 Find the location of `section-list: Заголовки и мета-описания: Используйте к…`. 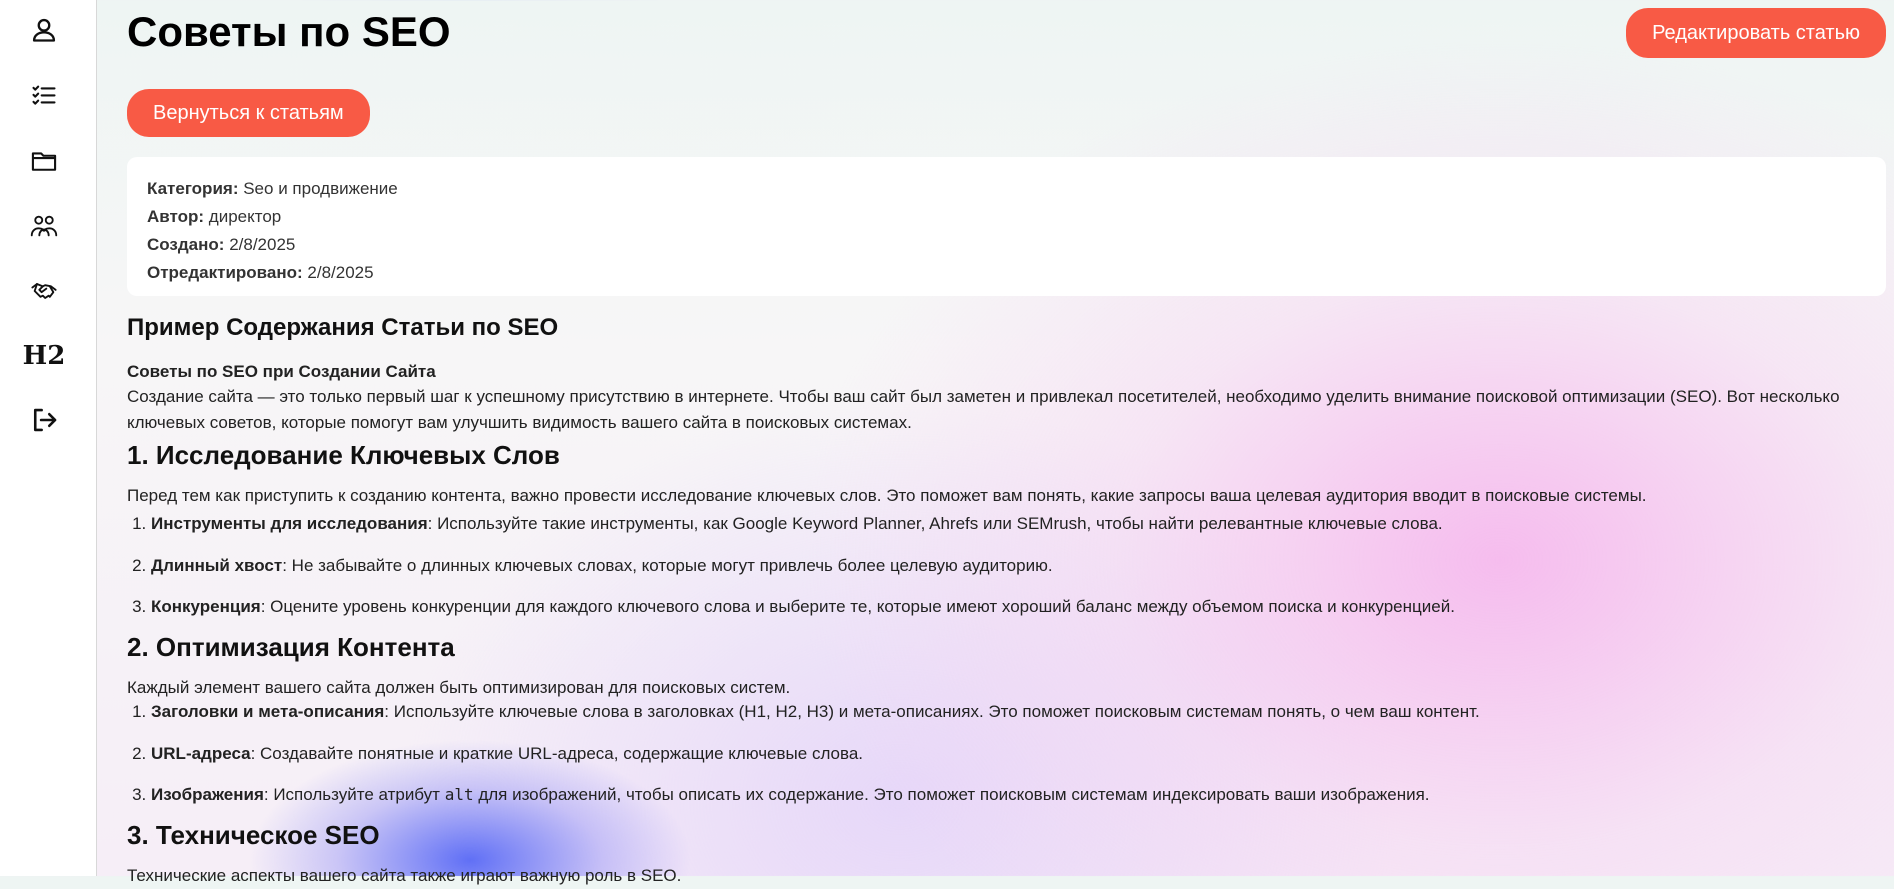

section-list: Заголовки и мета-описания: Используйте к… is located at coordinates (1006, 753).